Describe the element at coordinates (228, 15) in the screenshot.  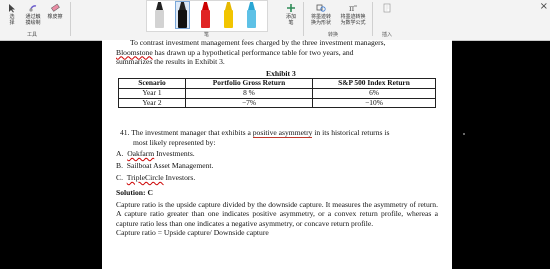
I see `highlighter-yellow` at that location.